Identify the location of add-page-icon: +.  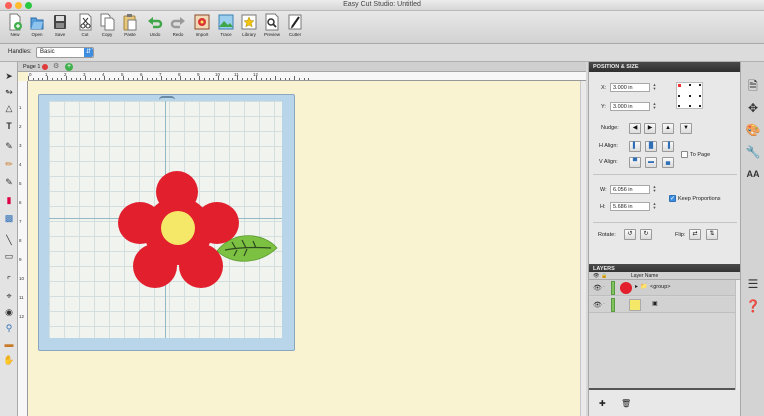
(69, 67).